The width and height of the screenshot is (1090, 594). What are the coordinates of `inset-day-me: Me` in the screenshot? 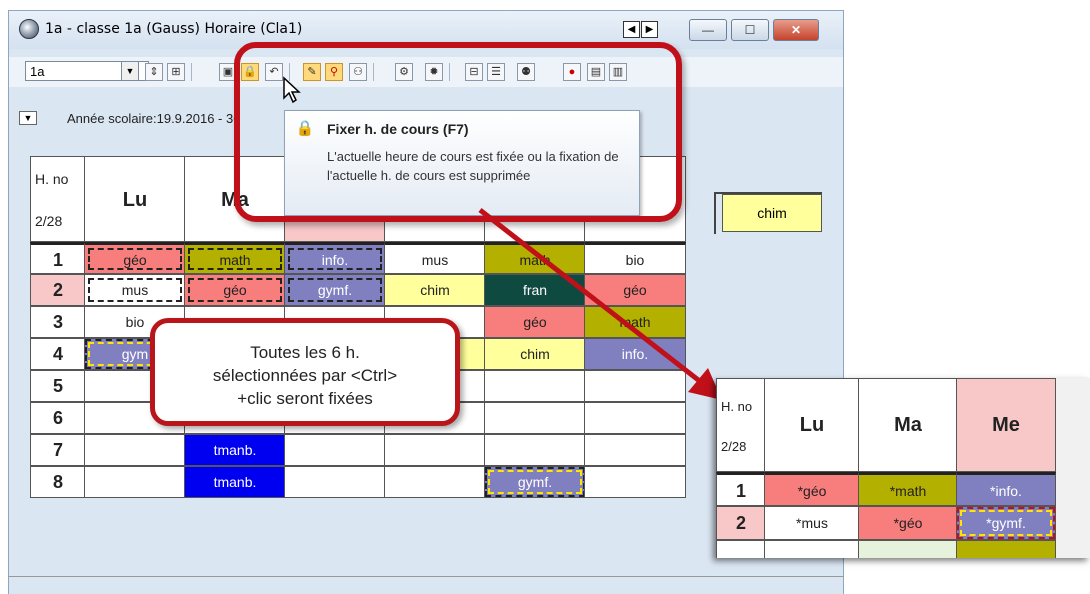 It's located at (1006, 425).